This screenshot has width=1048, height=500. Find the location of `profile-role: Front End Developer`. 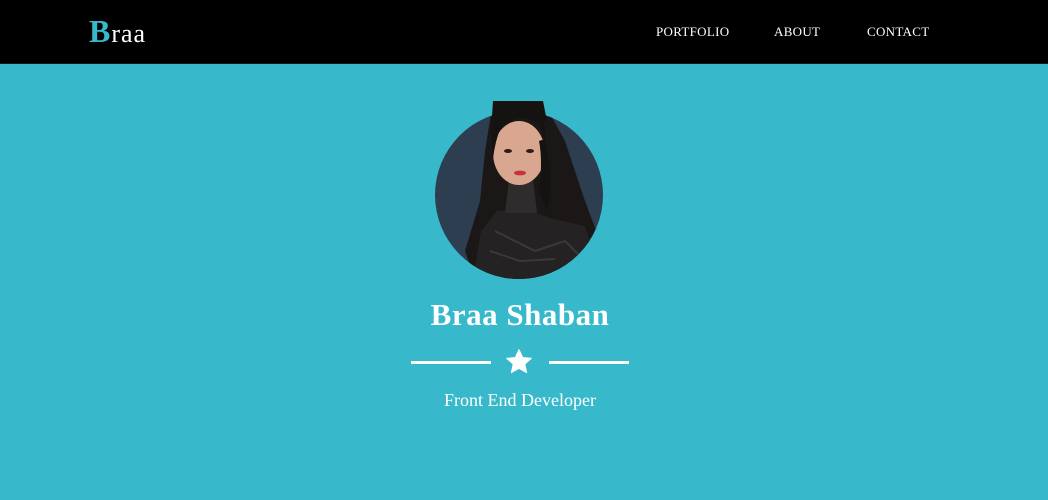

profile-role: Front End Developer is located at coordinates (520, 400).